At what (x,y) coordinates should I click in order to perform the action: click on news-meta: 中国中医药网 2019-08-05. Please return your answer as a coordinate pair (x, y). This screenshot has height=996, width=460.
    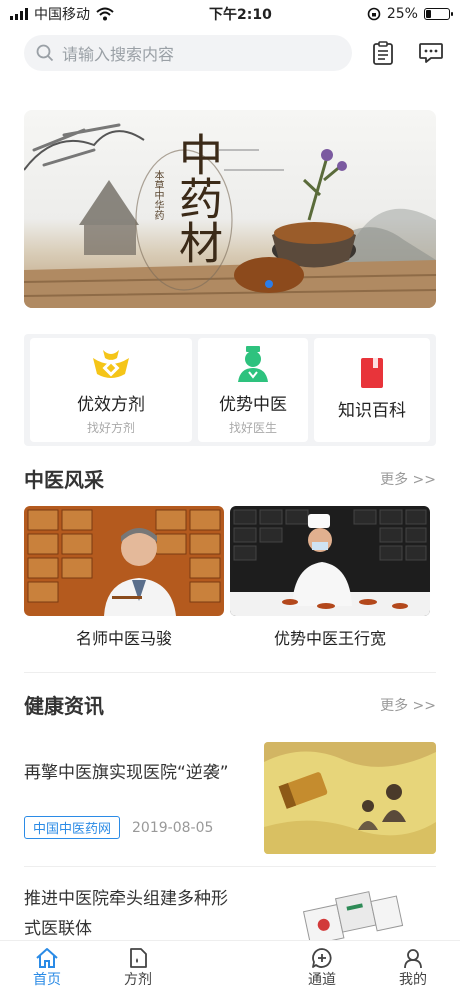
    Looking at the image, I should click on (118, 827).